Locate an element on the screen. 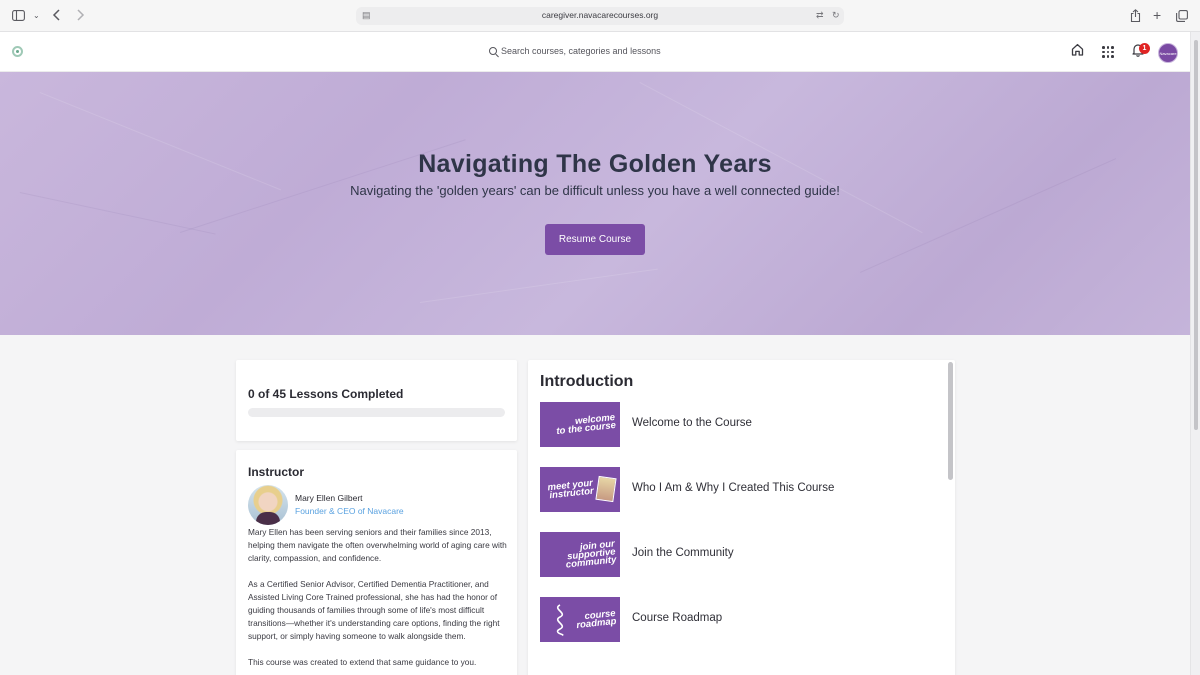  instructor-name: Mary Ellen Gilbert is located at coordinates (329, 498).